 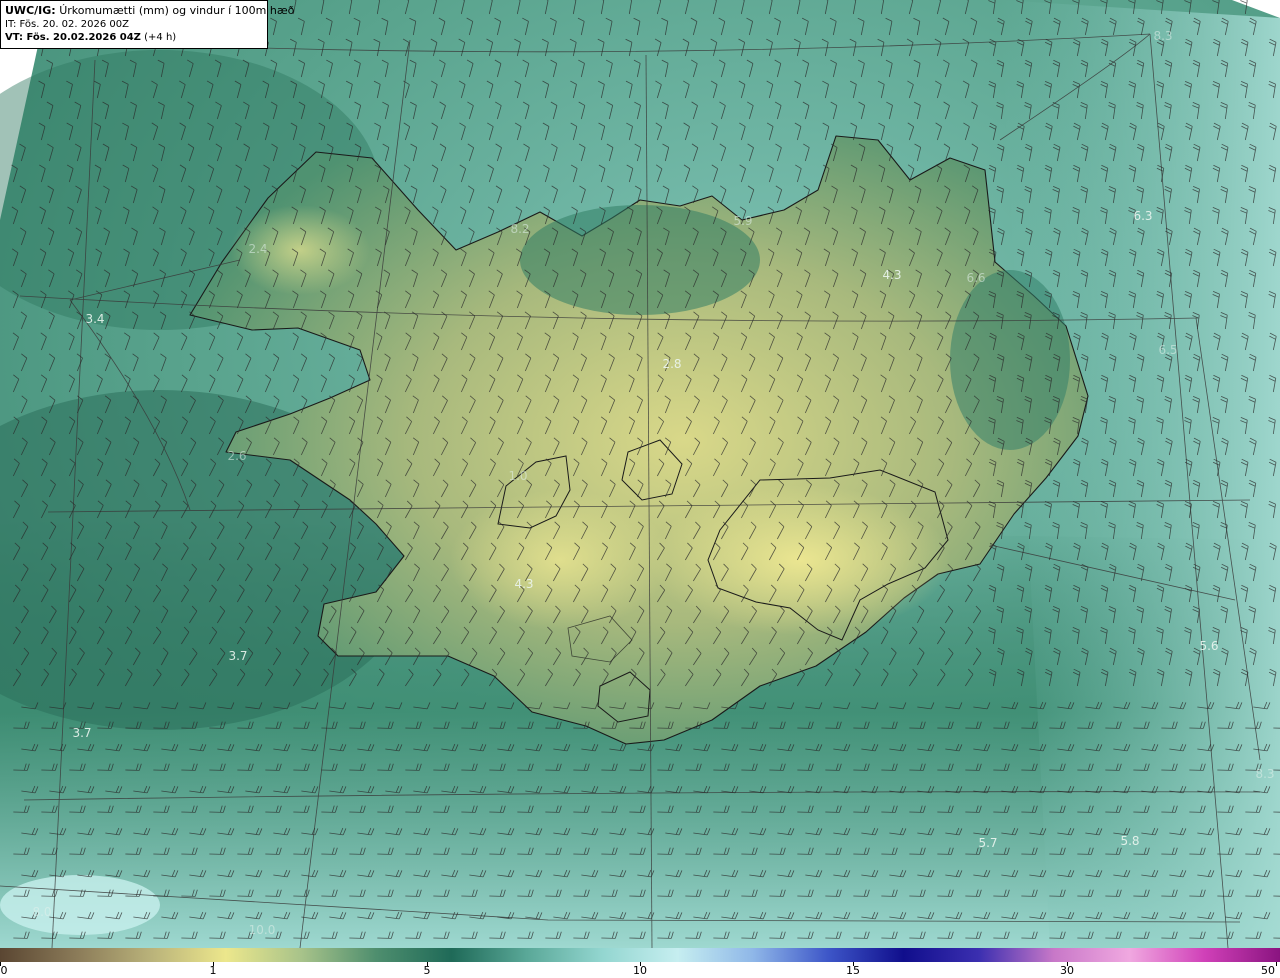 What do you see at coordinates (1142, 216) in the screenshot?
I see `value-label: 6.3` at bounding box center [1142, 216].